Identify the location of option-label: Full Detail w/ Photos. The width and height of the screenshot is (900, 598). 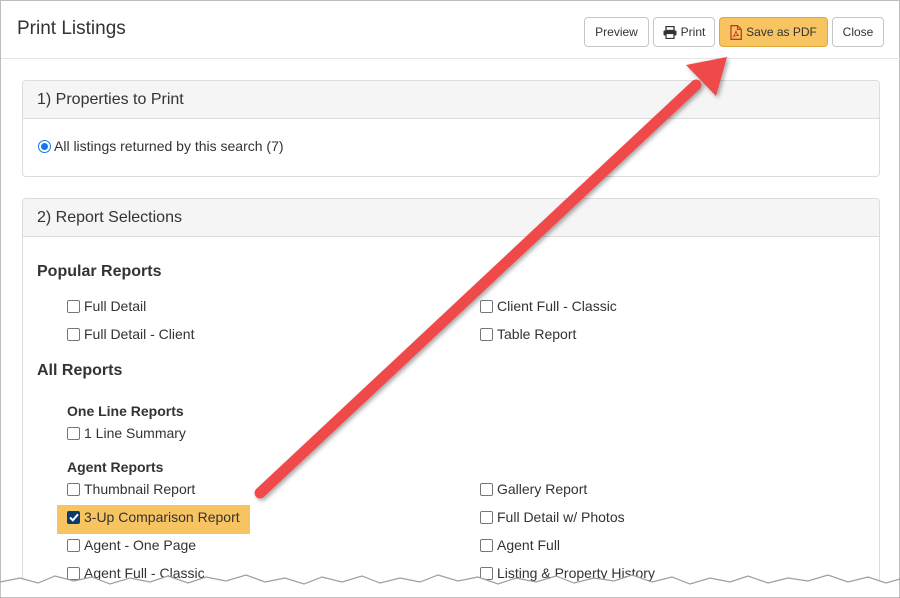
(561, 517).